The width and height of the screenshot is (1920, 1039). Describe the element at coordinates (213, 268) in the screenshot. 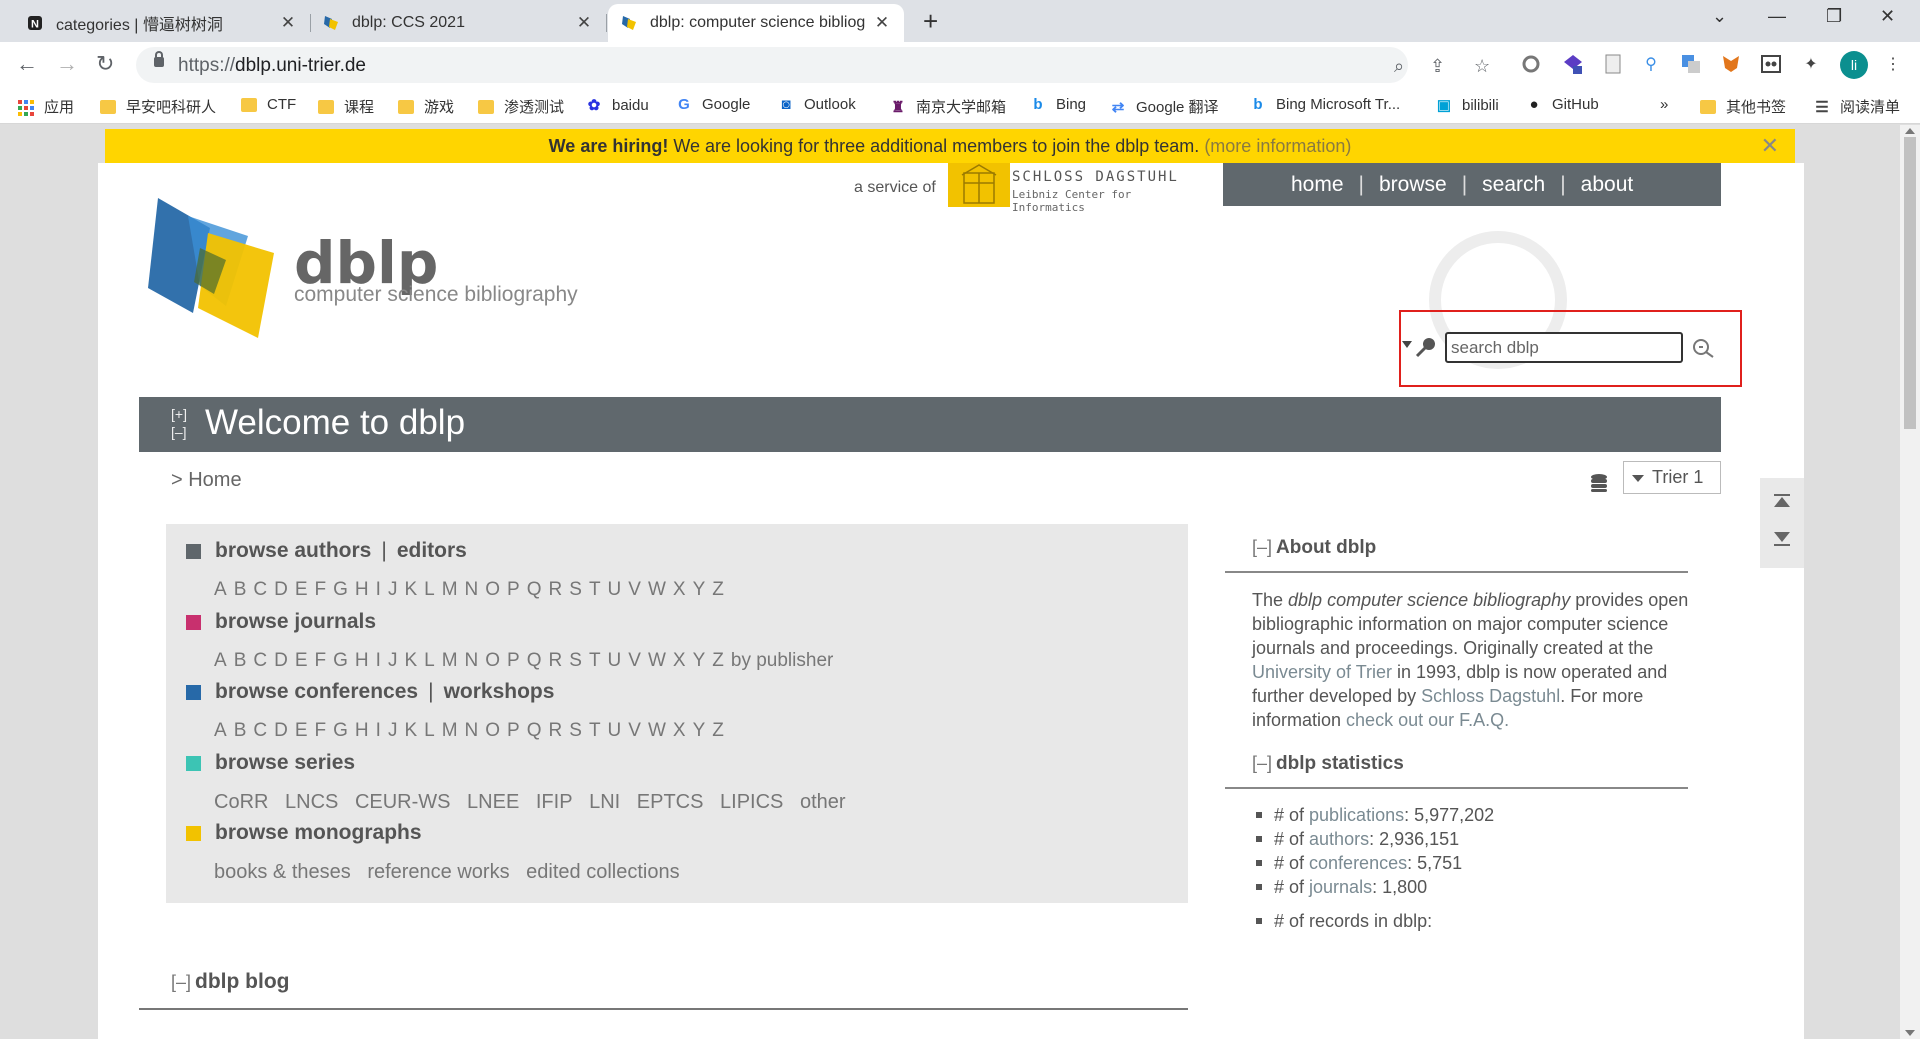

I see `dblp-logo-icon` at that location.